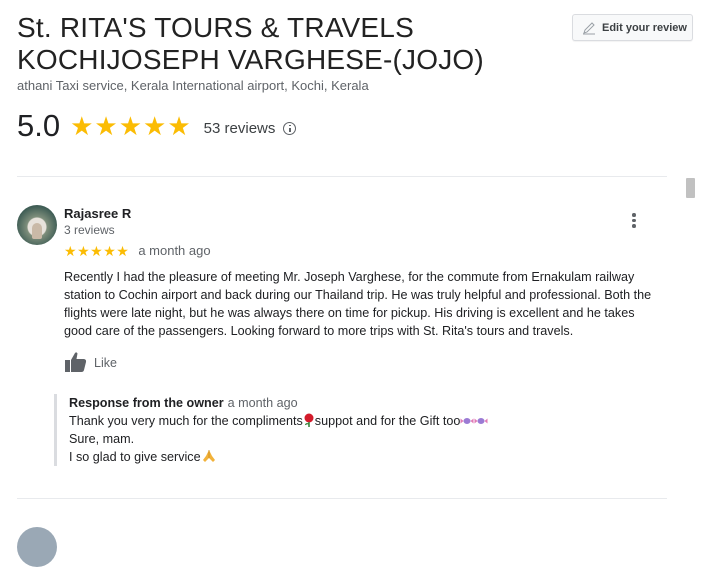 This screenshot has width=726, height=567. What do you see at coordinates (174, 250) in the screenshot?
I see `review-time: a month ago` at bounding box center [174, 250].